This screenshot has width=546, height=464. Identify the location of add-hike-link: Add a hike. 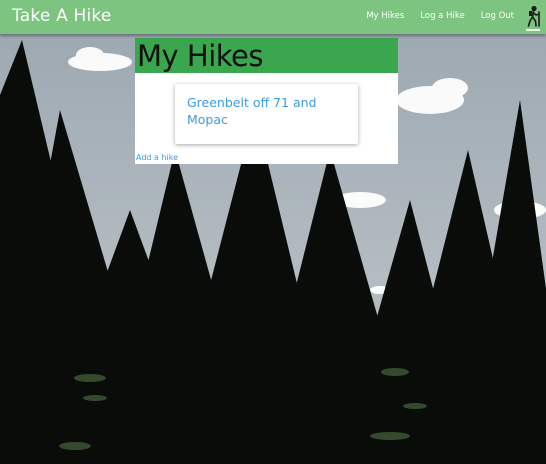
(157, 157).